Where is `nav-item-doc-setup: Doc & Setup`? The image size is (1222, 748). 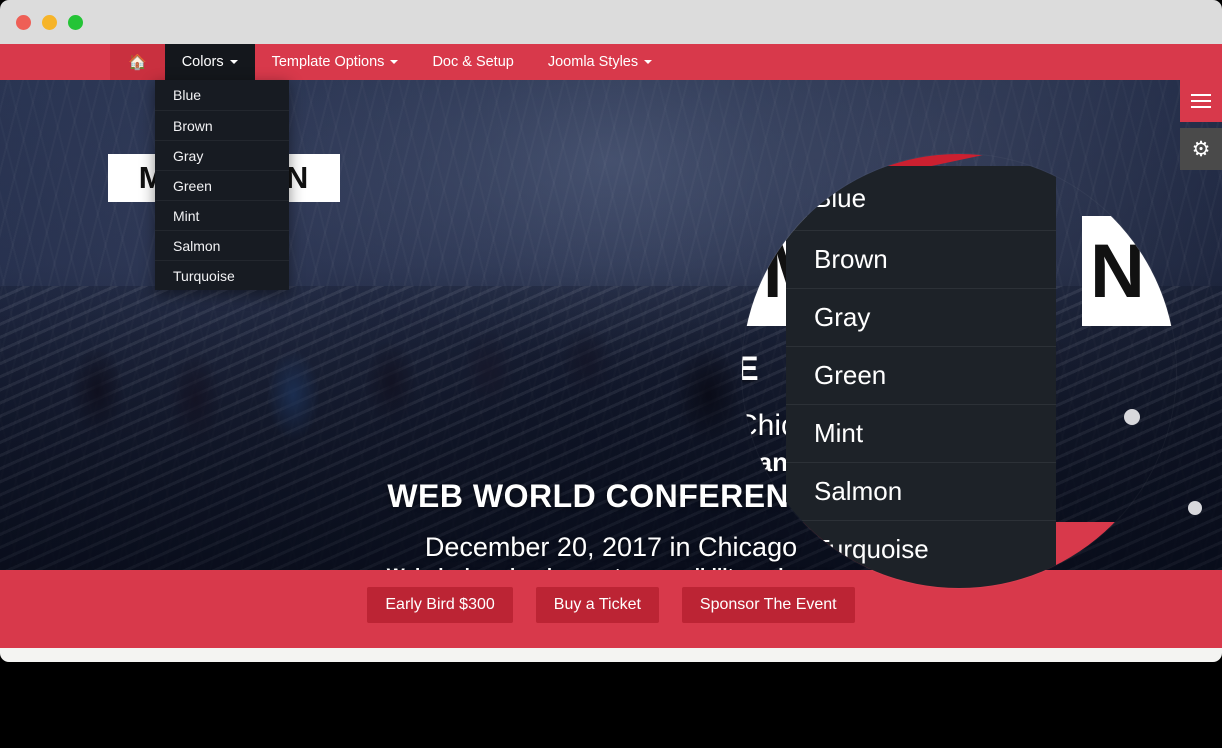
nav-item-doc-setup: Doc & Setup is located at coordinates (472, 62).